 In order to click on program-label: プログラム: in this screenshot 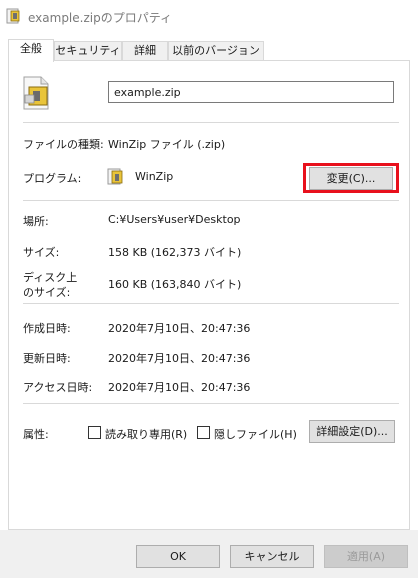, I will do `click(52, 178)`.